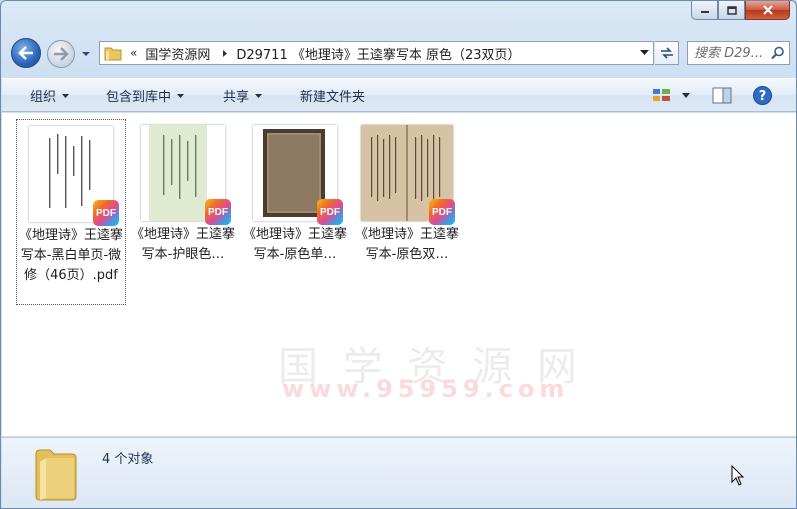 Image resolution: width=797 pixels, height=509 pixels. I want to click on help-icon: ?, so click(762, 95).